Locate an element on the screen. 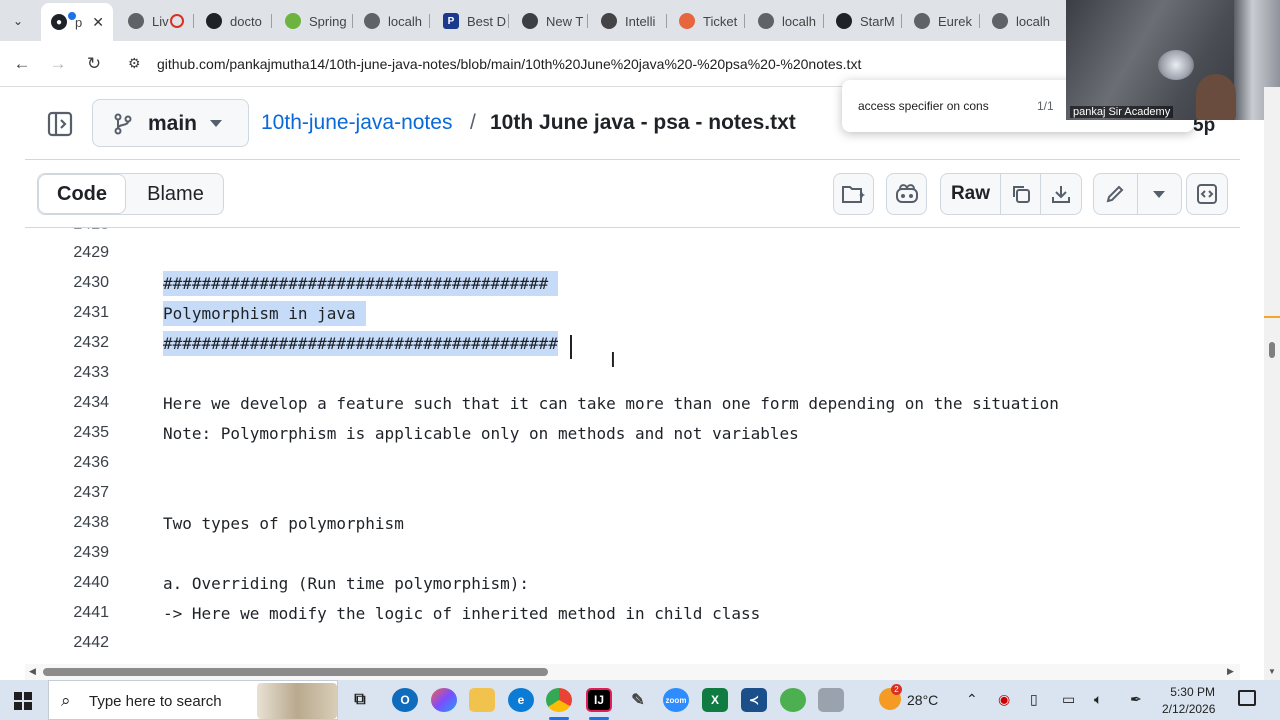 The width and height of the screenshot is (1280, 720). antivirus-icon: ◉ is located at coordinates (1004, 699).